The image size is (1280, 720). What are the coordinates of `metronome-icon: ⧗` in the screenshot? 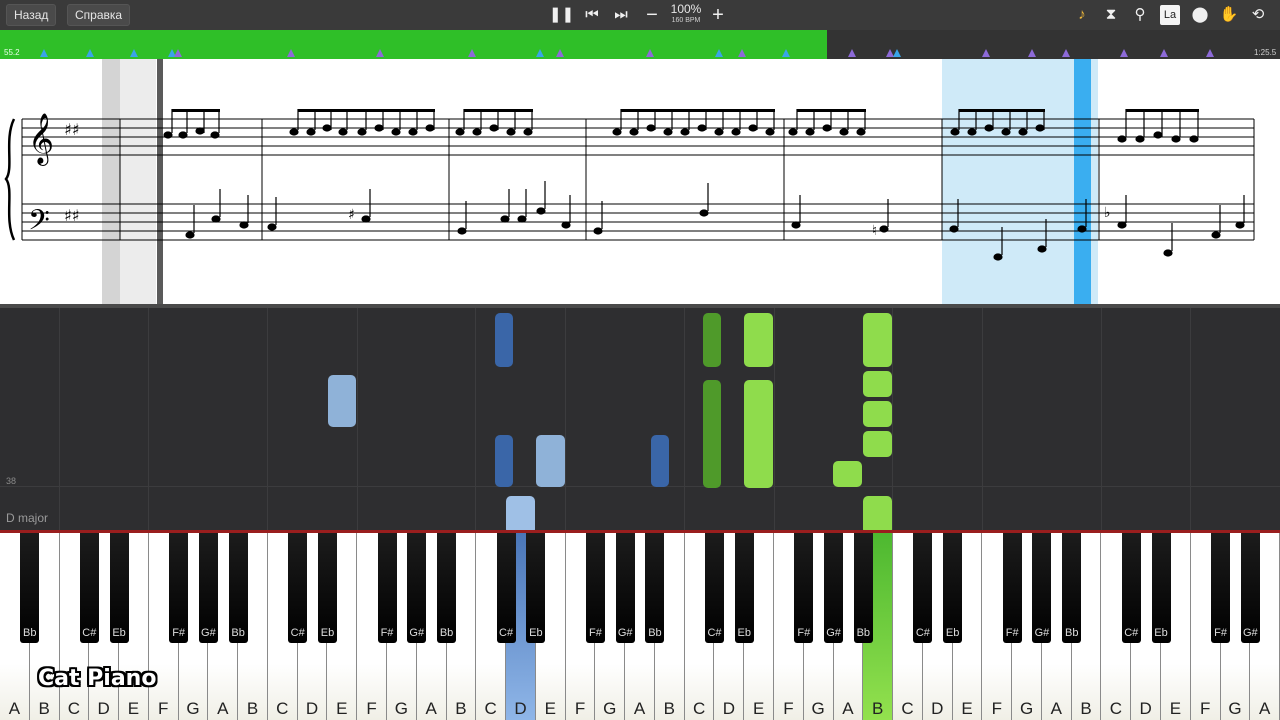 It's located at (1111, 15).